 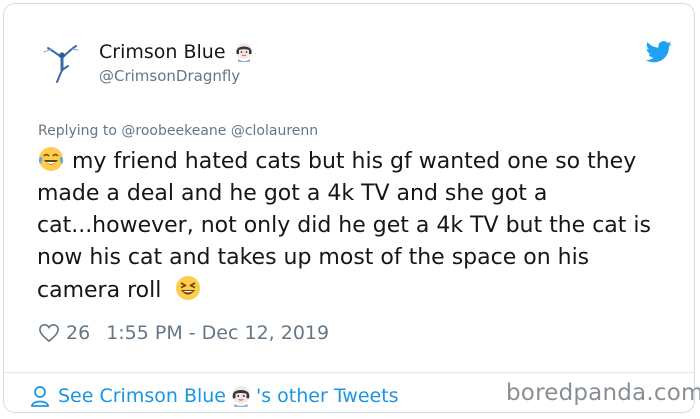 I want to click on user-icon, so click(x=40, y=396).